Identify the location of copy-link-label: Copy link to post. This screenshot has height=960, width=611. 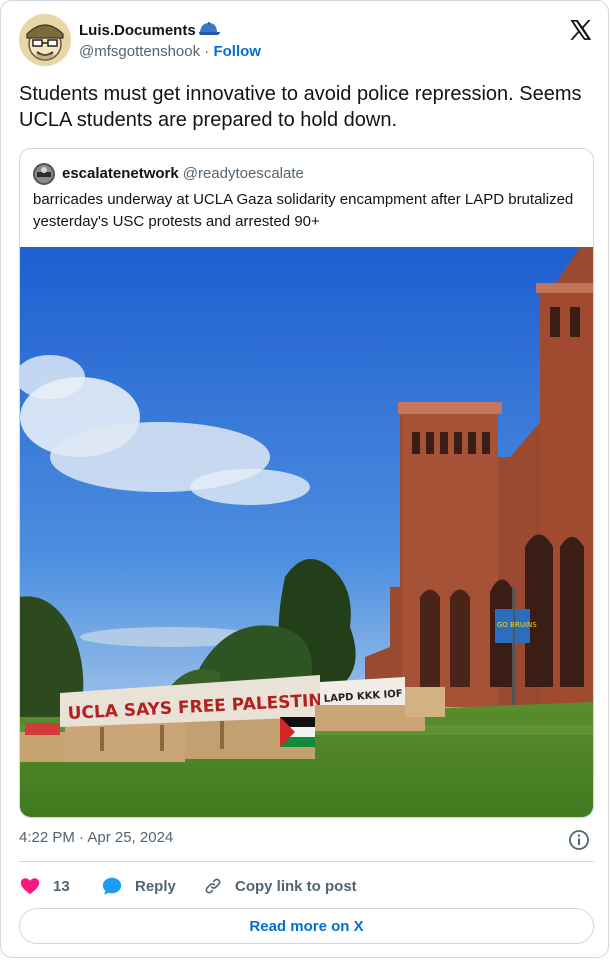
(296, 886).